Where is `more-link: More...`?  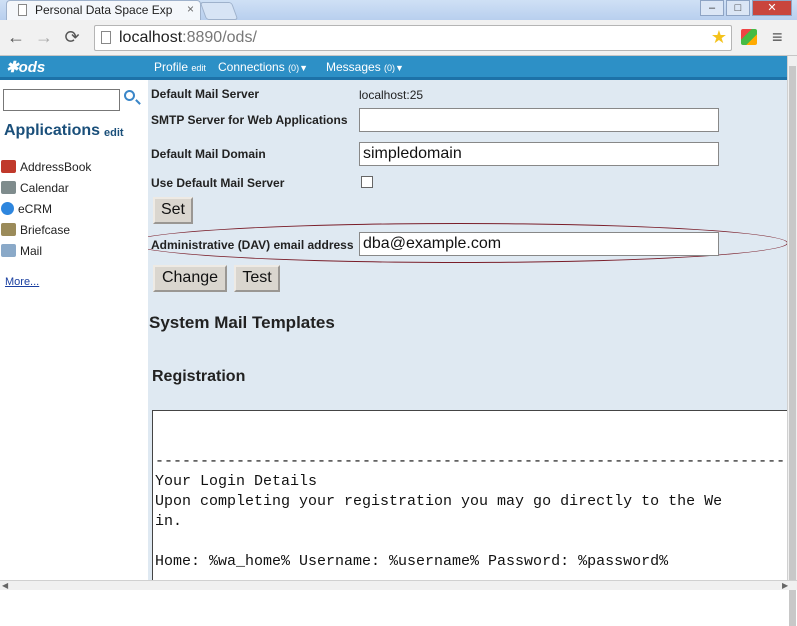 more-link: More... is located at coordinates (22, 282).